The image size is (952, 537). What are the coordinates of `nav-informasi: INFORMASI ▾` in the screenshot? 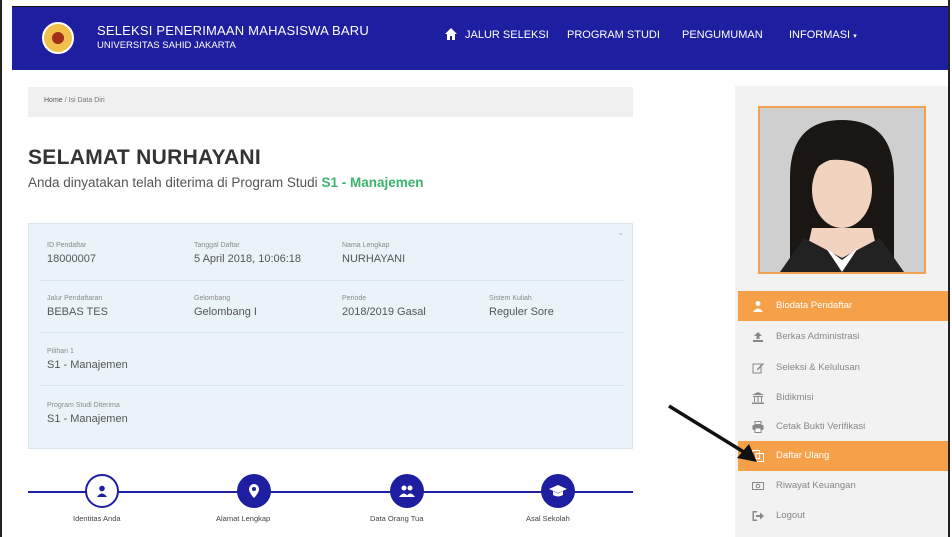 It's located at (823, 35).